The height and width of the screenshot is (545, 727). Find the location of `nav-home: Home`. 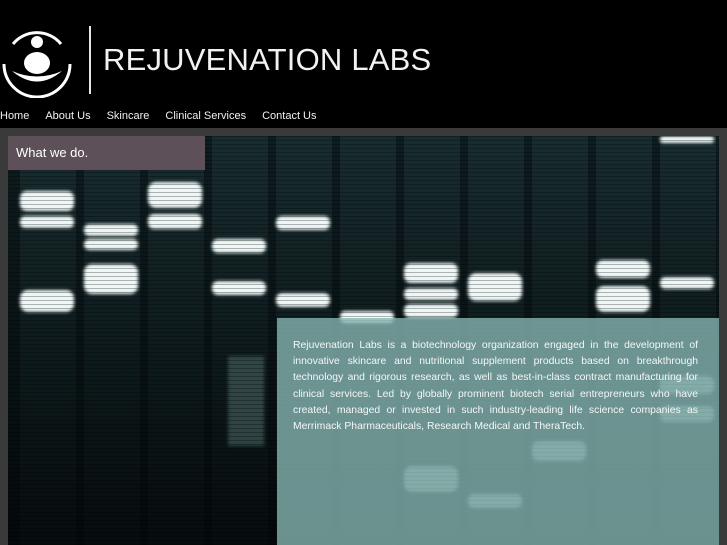

nav-home: Home is located at coordinates (14, 116).